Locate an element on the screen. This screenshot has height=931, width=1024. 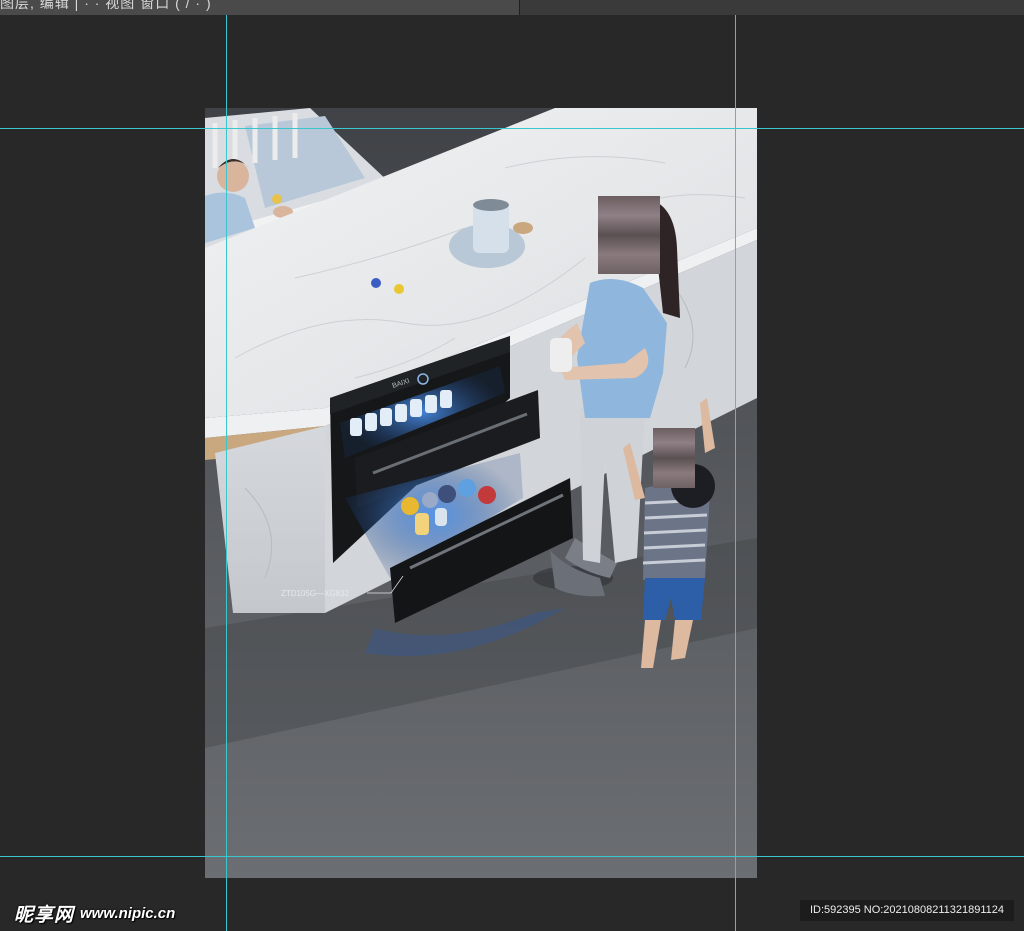
document-tab-label: 图层, 编辑 | · · 视图 窗口 ( / · ) is located at coordinates (106, 5).